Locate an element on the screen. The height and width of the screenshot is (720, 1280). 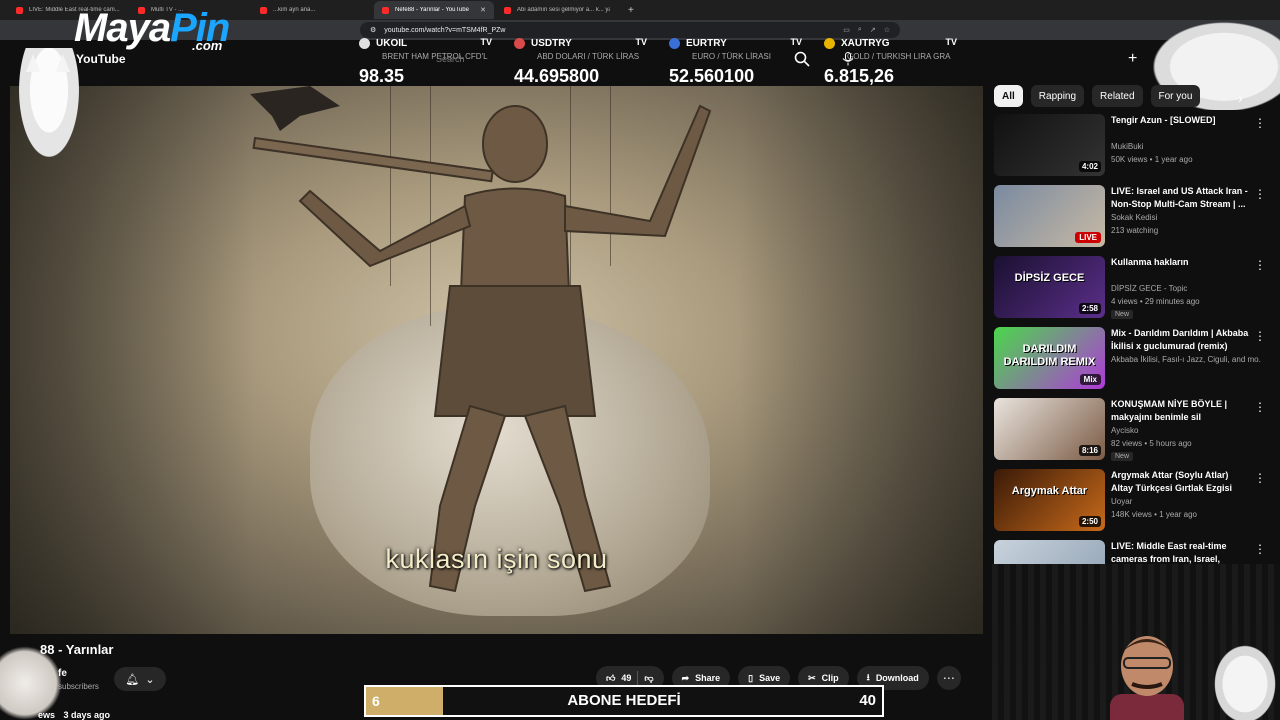
zoom-icon: ⌕ is located at coordinates (860, 30).